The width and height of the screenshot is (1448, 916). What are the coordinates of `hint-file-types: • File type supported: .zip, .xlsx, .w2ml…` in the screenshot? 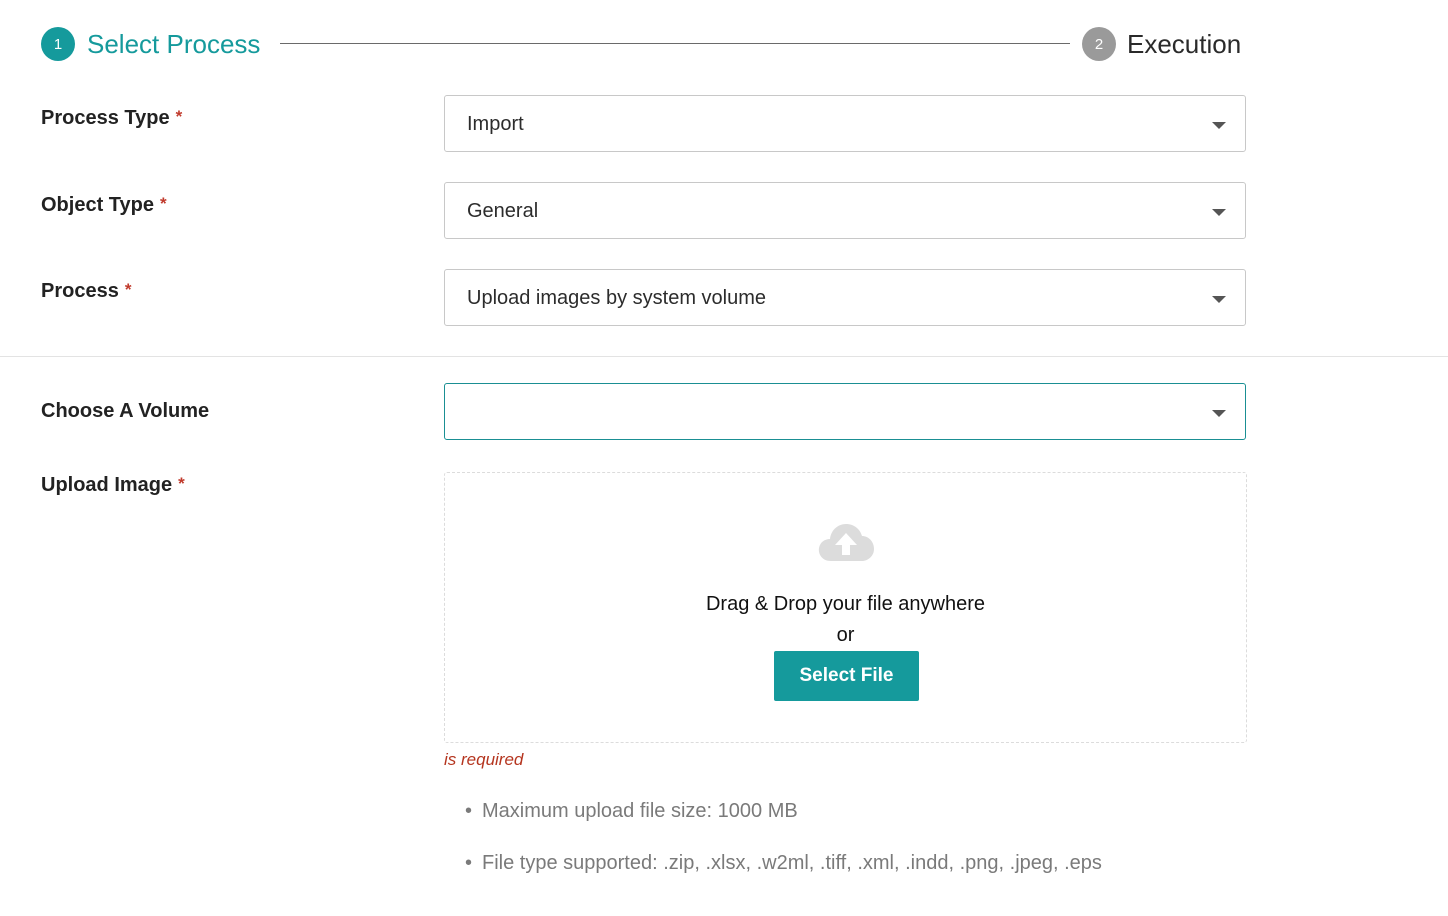 It's located at (783, 863).